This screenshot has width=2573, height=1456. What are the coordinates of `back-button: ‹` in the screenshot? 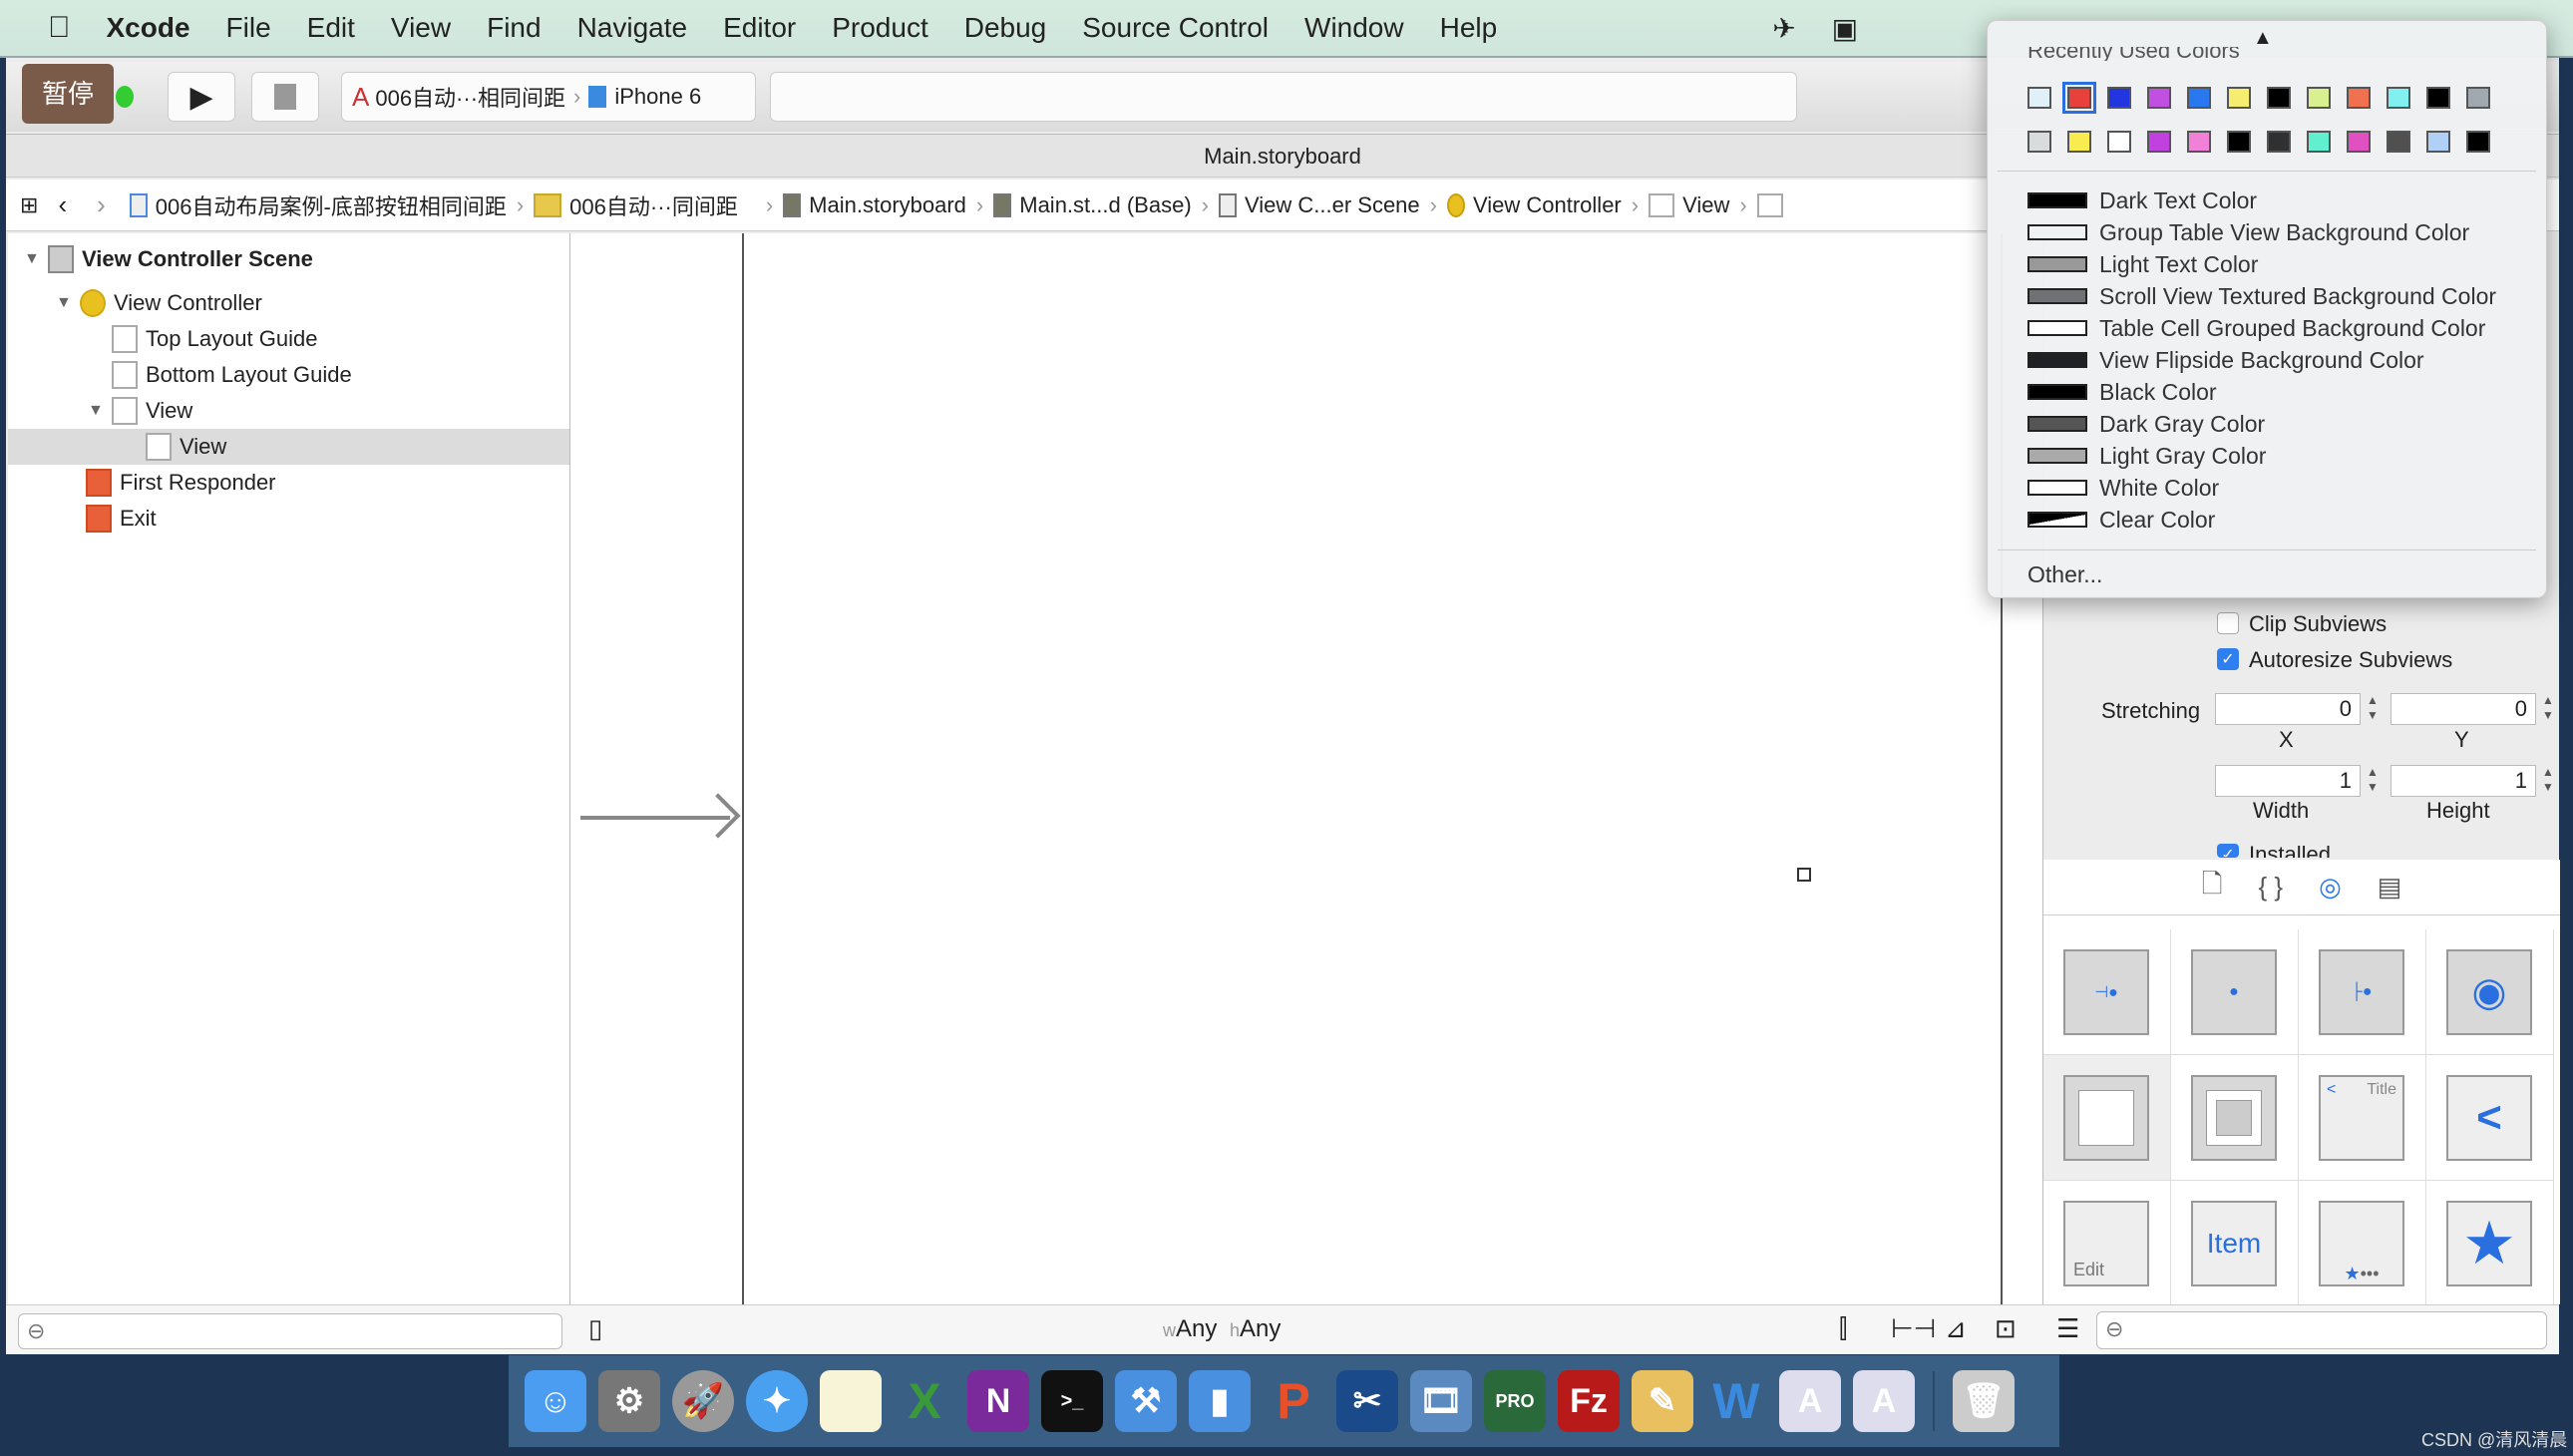 It's located at (62, 204).